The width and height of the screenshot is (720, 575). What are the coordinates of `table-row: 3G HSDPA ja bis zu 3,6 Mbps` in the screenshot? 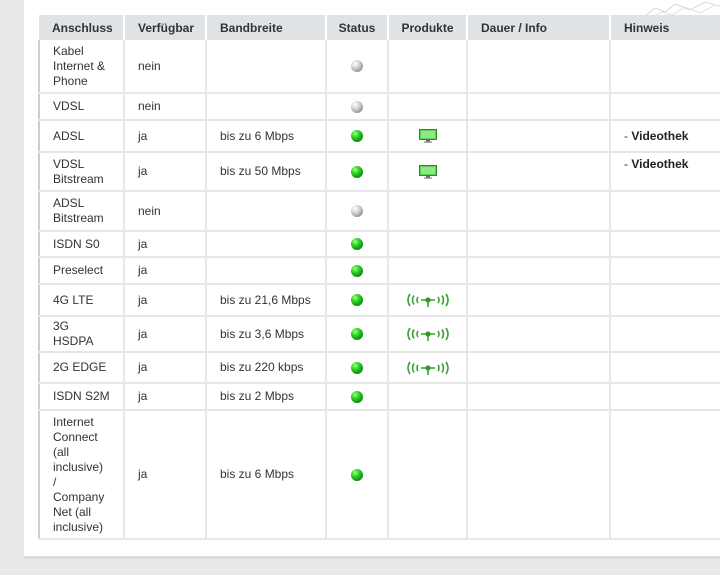 It's located at (379, 334).